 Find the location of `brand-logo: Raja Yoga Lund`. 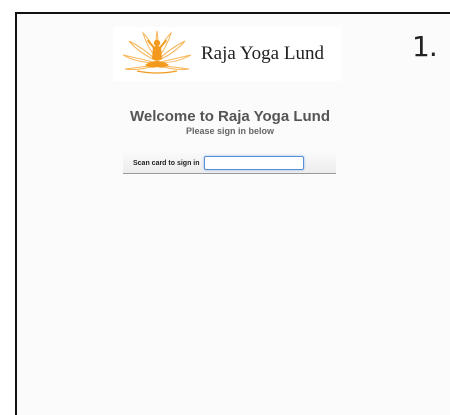

brand-logo: Raja Yoga Lund is located at coordinates (227, 54).